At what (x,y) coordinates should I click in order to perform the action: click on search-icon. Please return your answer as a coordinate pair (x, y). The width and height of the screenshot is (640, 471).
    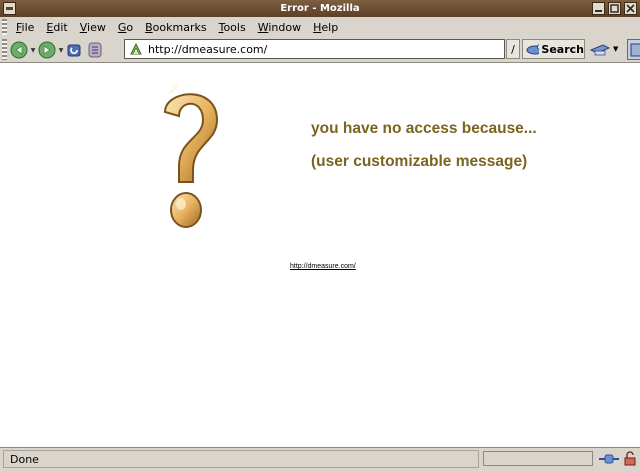
    Looking at the image, I should click on (533, 49).